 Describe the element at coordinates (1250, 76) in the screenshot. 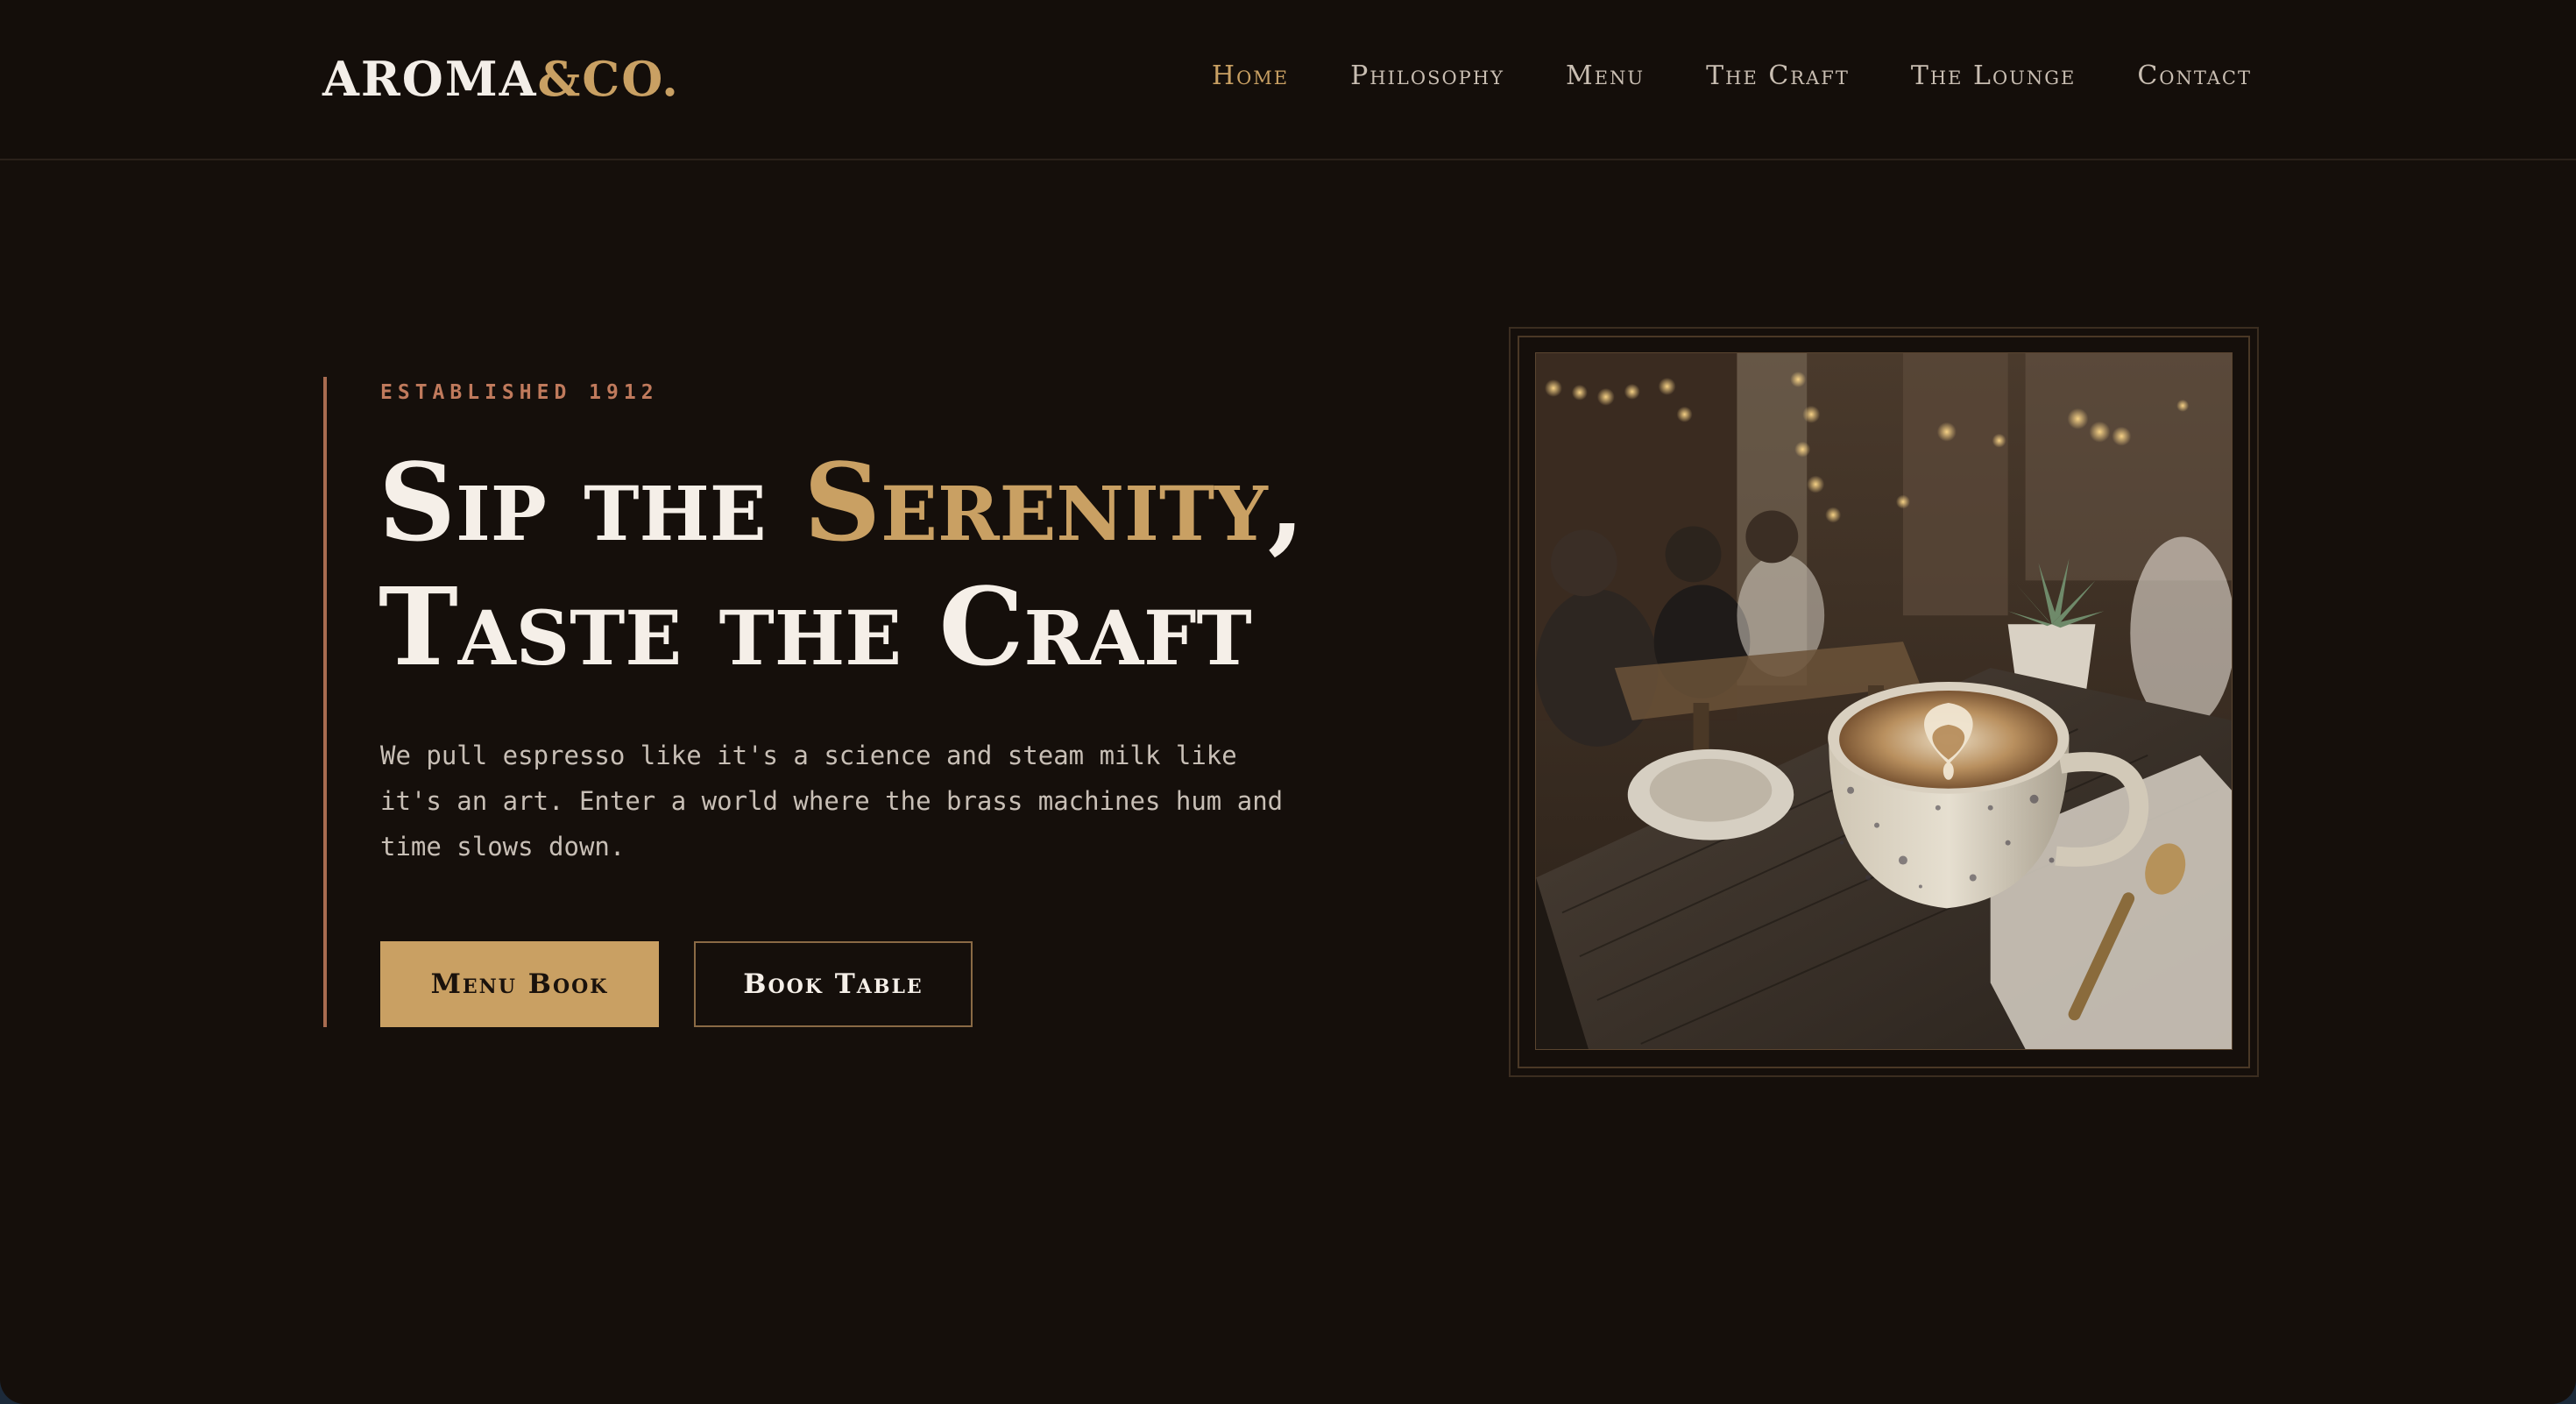

I see `nav-item-home: Home` at that location.